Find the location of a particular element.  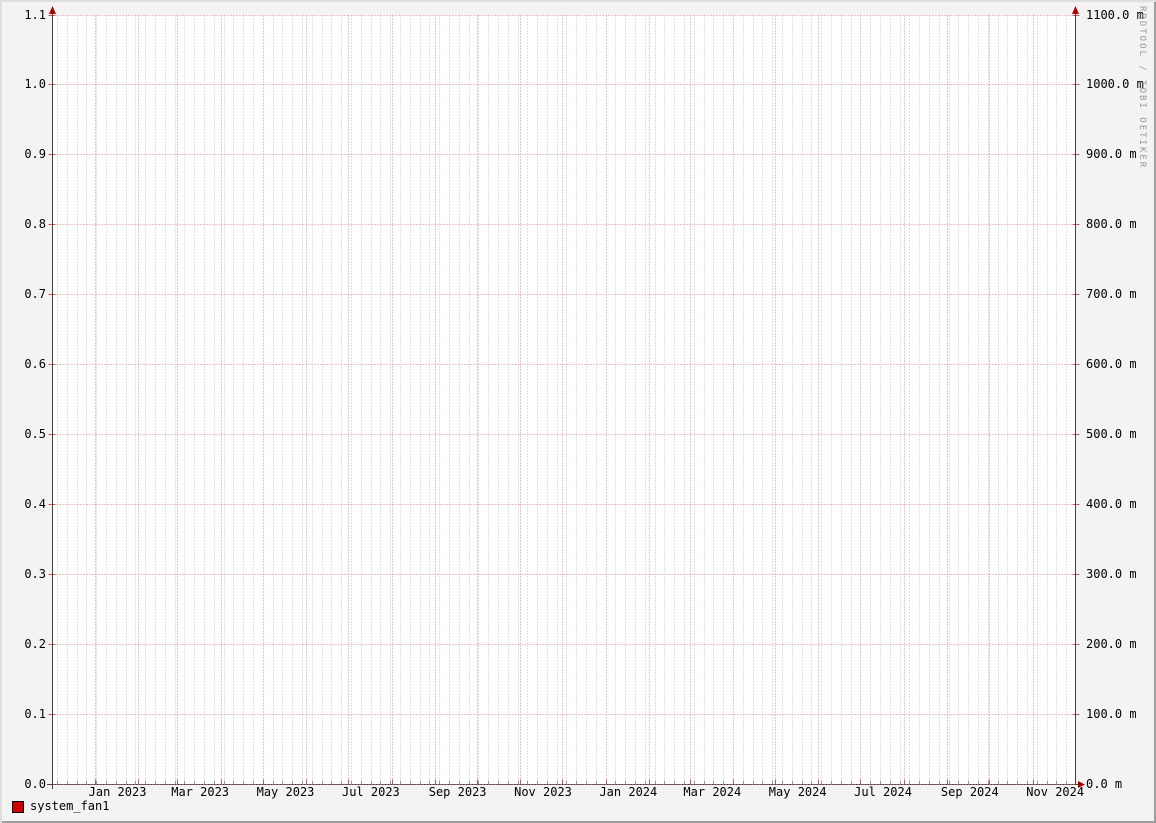

y-axis-right-label: 600.0 m is located at coordinates (1111, 364).